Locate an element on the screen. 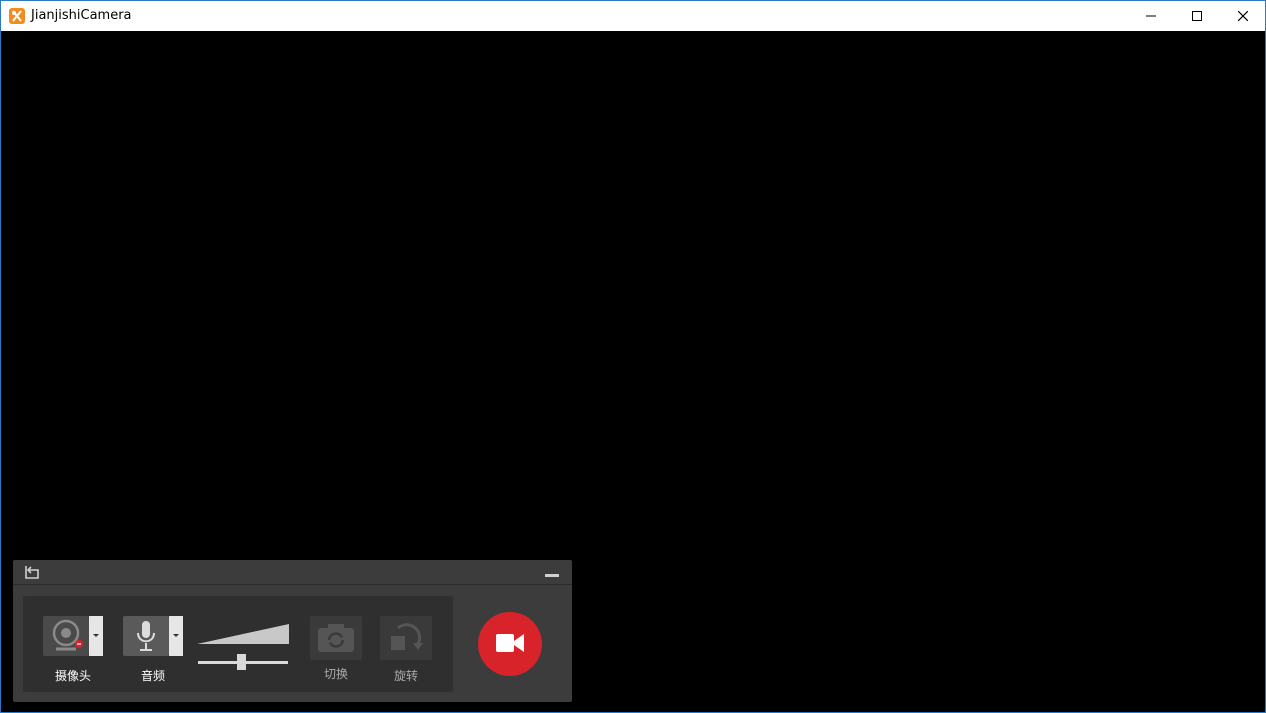 Image resolution: width=1266 pixels, height=713 pixels. rotate-label: 旋转 is located at coordinates (405, 676).